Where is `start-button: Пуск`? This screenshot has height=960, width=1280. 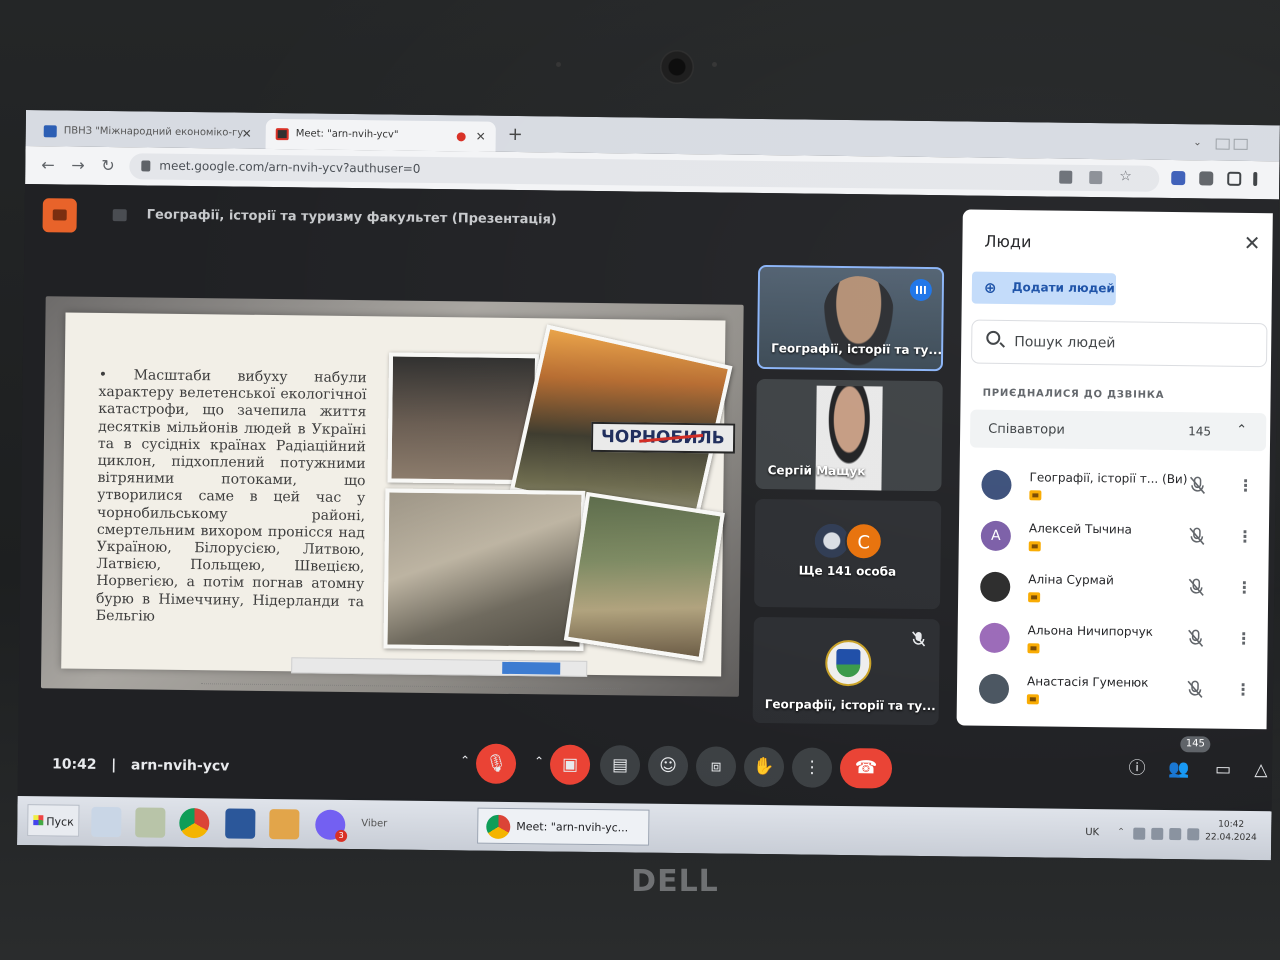
start-button: Пуск is located at coordinates (53, 820).